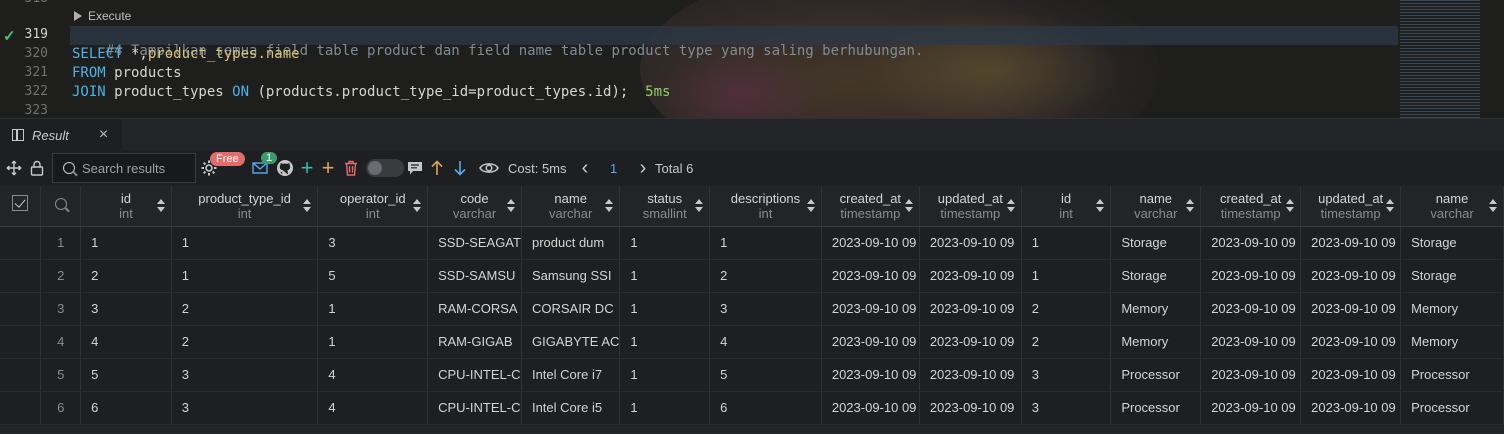 This screenshot has height=434, width=1504. Describe the element at coordinates (186, 54) in the screenshot. I see `code-line-select: SELECT *,product_types.name` at that location.